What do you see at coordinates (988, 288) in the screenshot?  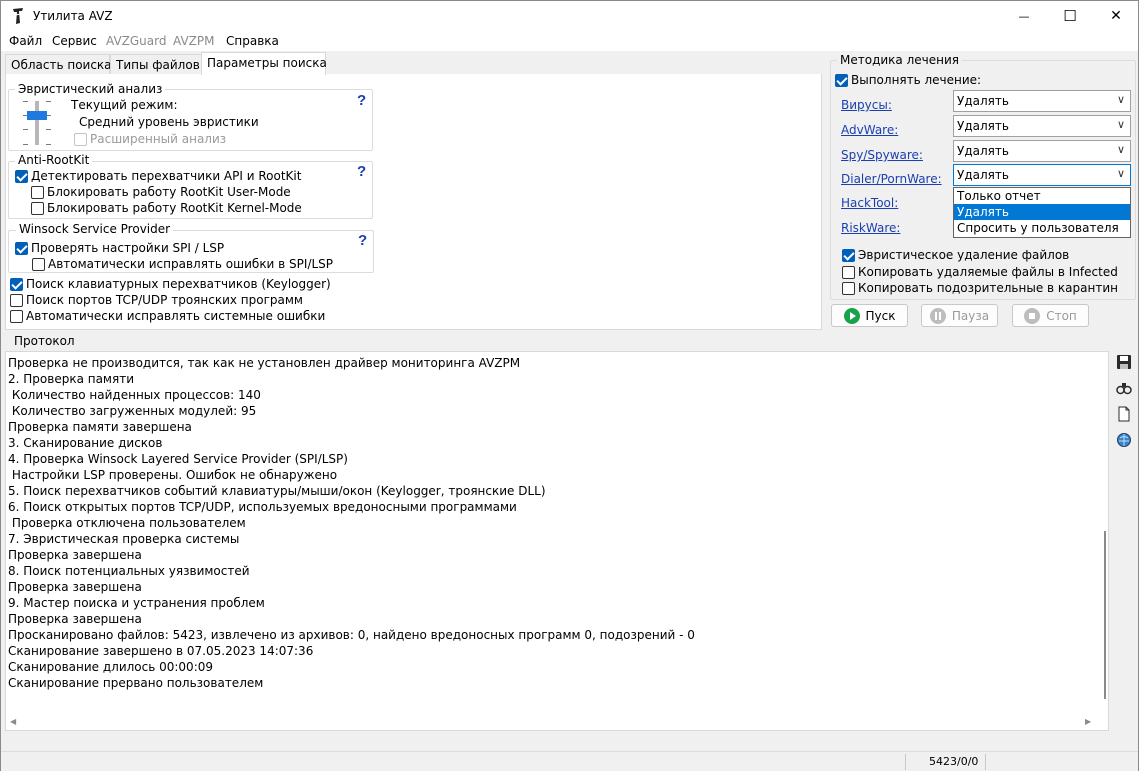 I see `copy-quarantine-label: Копировать подозрительные в карантин` at bounding box center [988, 288].